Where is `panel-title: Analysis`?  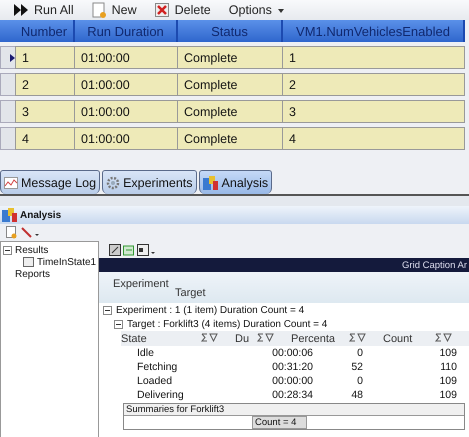
panel-title: Analysis is located at coordinates (41, 215).